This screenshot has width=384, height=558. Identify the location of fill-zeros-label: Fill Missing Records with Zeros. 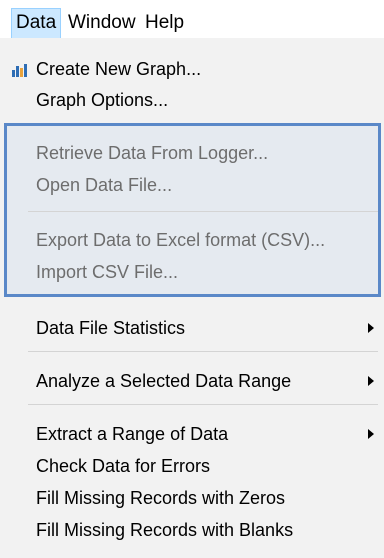
(161, 498).